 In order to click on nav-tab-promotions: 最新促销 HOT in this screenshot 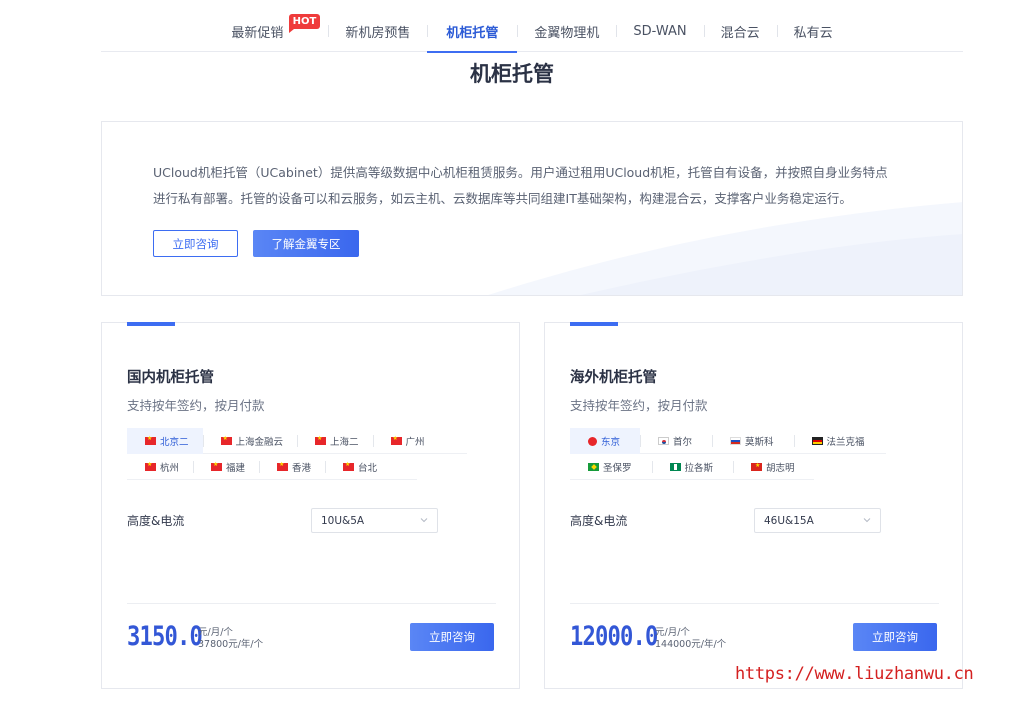, I will do `click(271, 31)`.